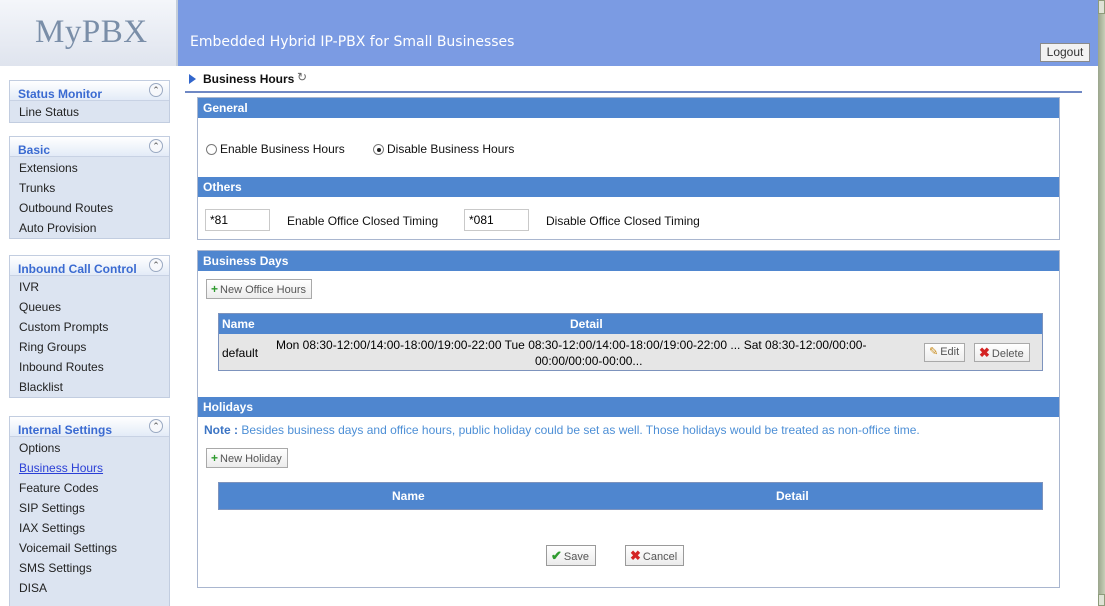 The height and width of the screenshot is (606, 1105). I want to click on sidebar-group-header: Internal Settings ⌃, so click(89, 427).